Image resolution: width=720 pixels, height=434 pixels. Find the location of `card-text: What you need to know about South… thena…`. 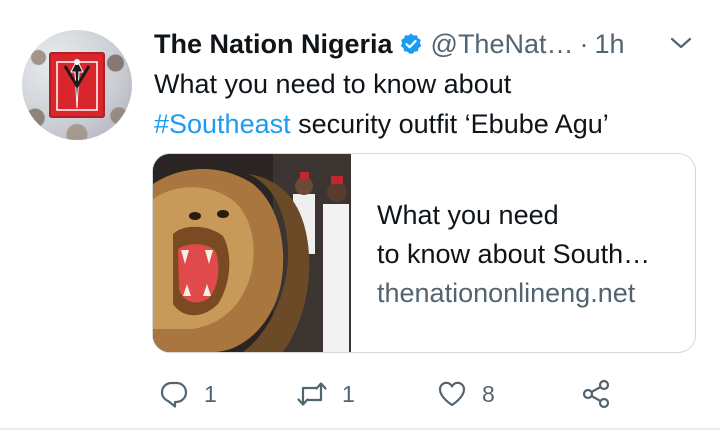

card-text: What you need to know about South… thena… is located at coordinates (532, 254).